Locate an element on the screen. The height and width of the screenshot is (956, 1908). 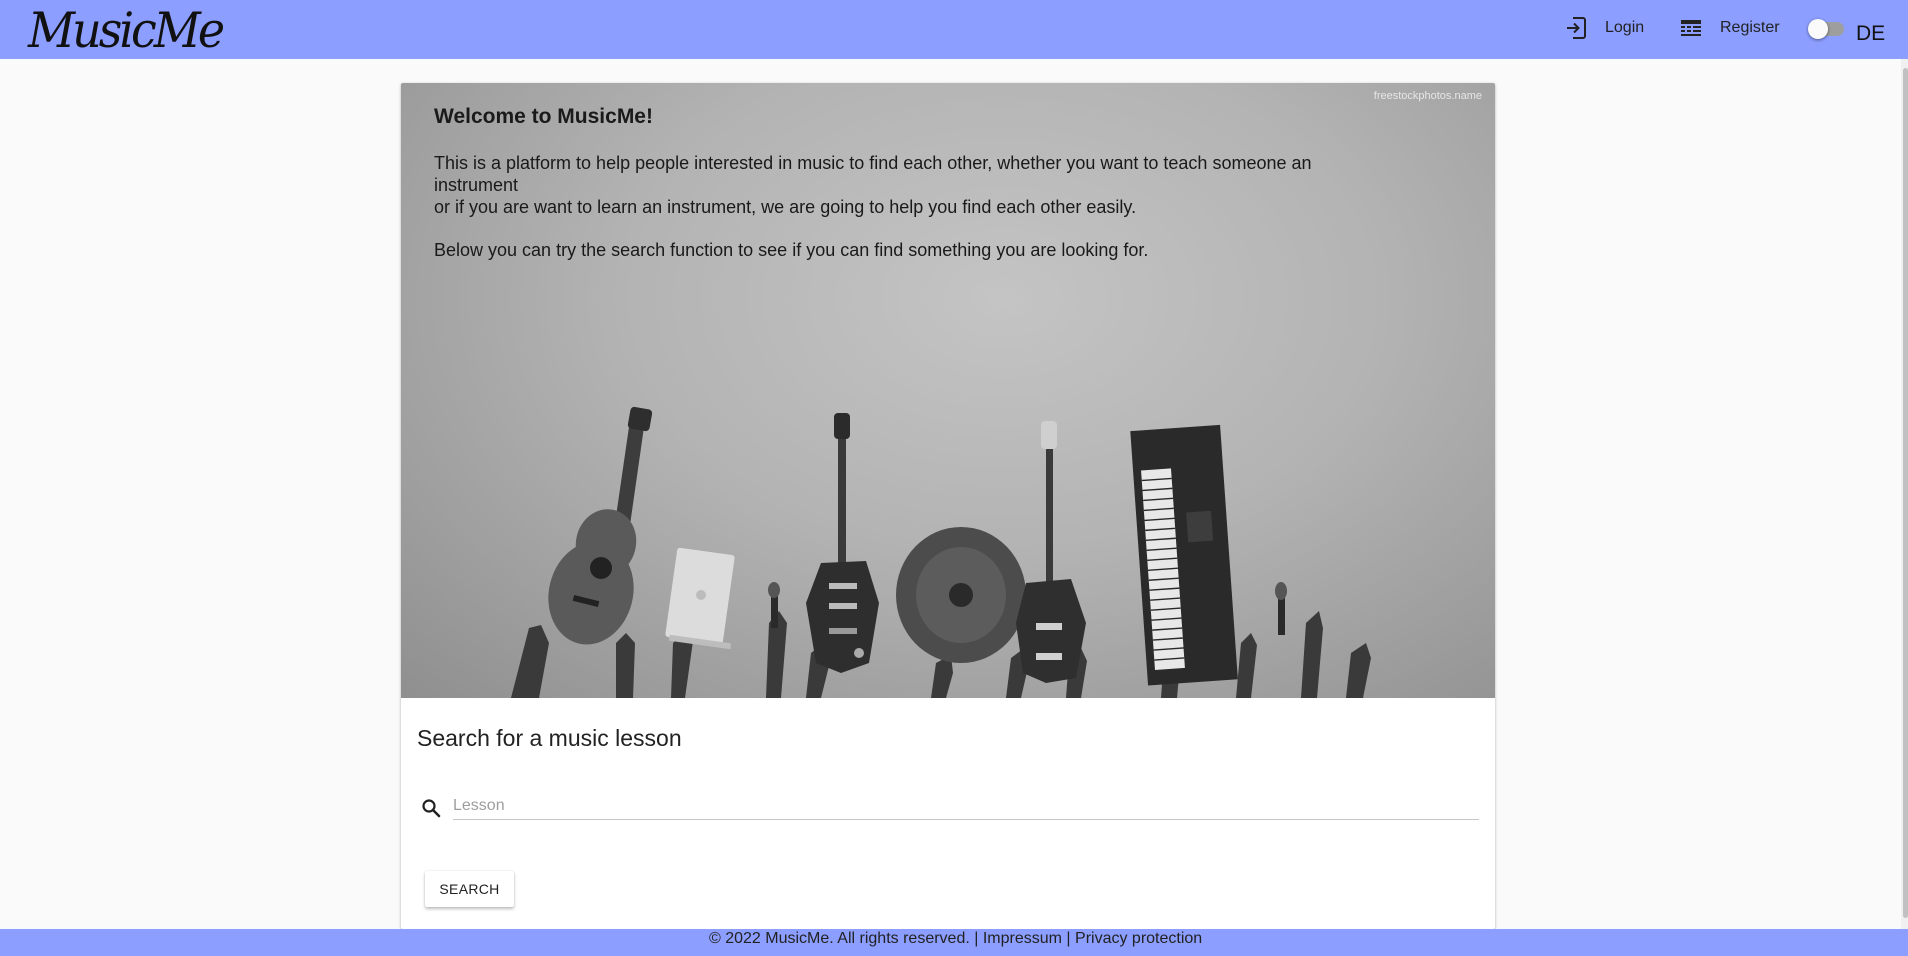
top-app-bar: MusicMe Login Register DE is located at coordinates (954, 29).